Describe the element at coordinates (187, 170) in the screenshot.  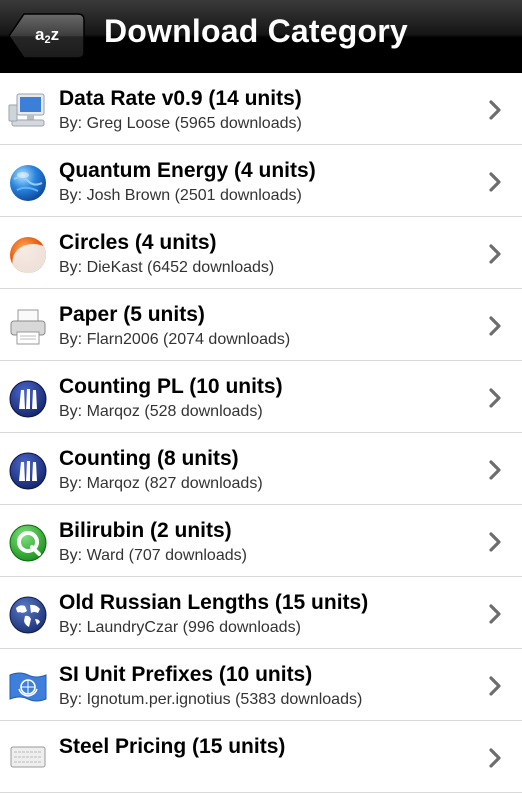
I see `item-title: Quantum Energy (4 units)` at that location.